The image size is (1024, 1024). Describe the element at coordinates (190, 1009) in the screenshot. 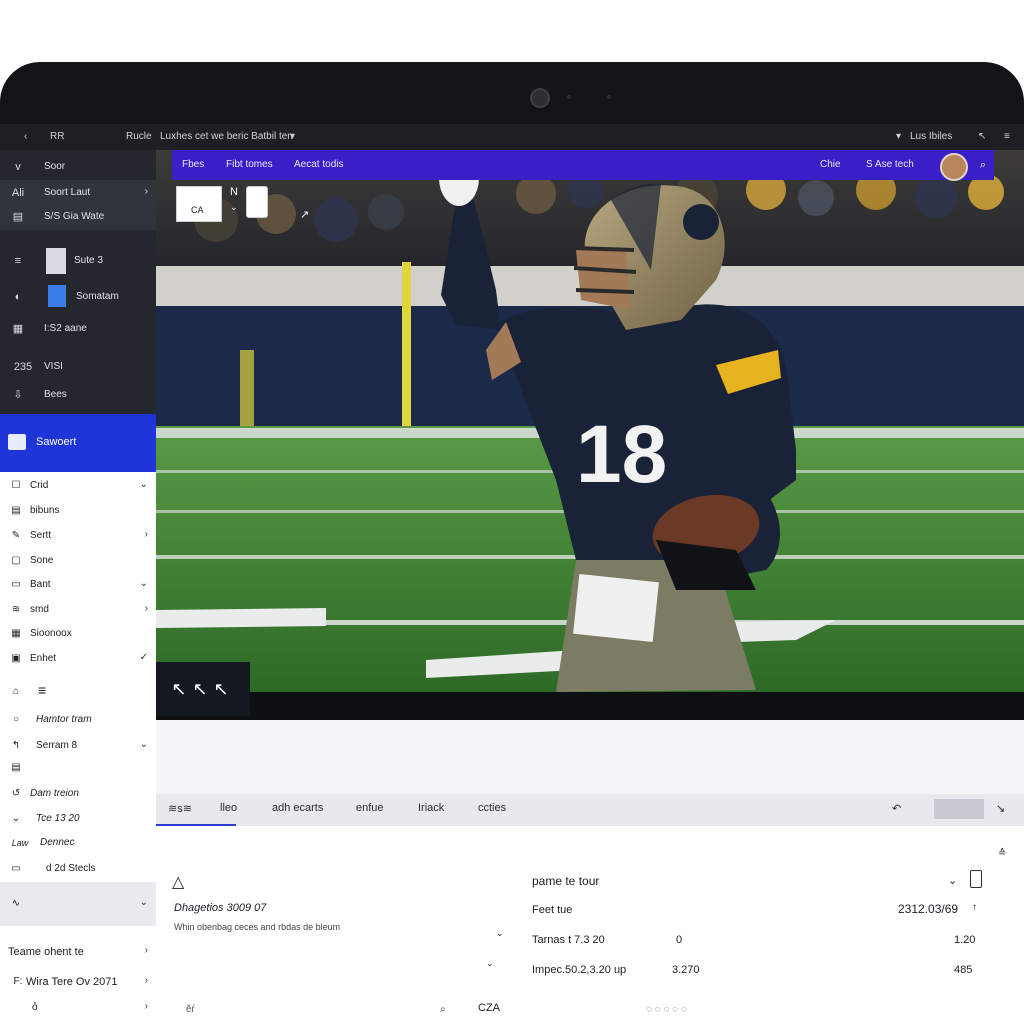

I see `footer-left: ĕŕ` at that location.